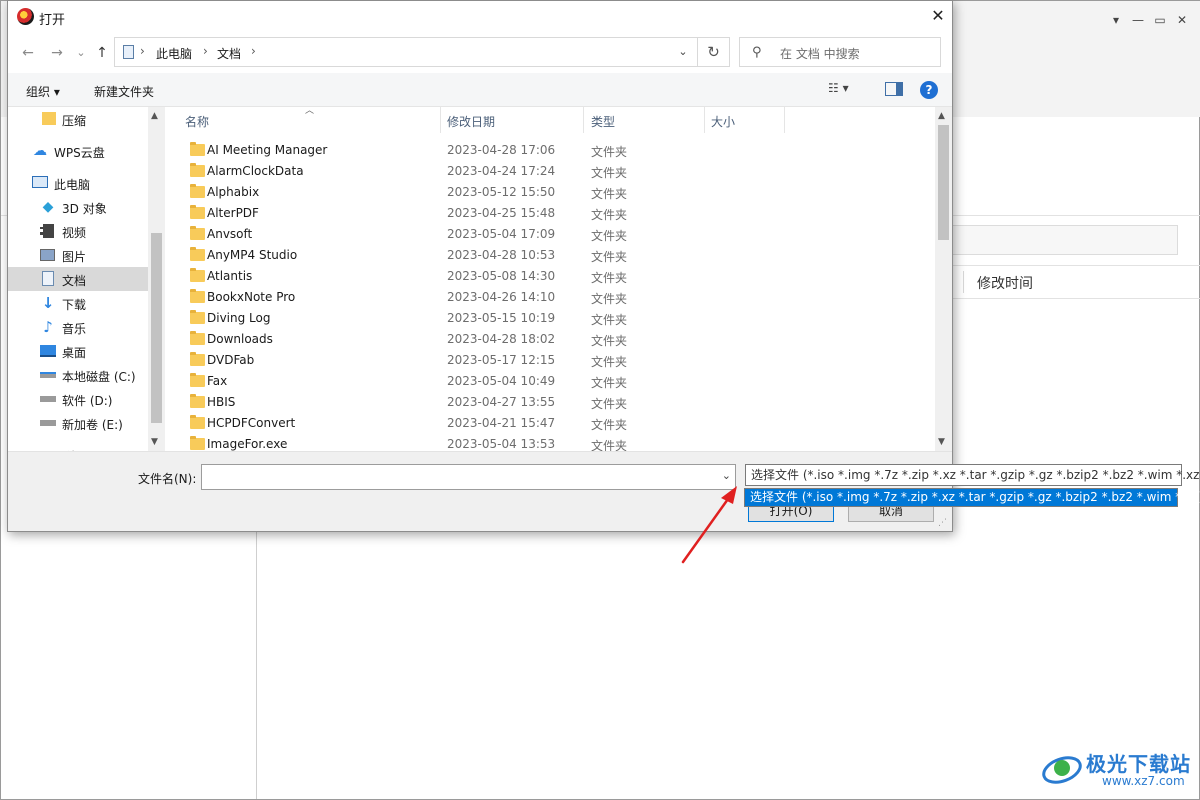  What do you see at coordinates (156, 328) in the screenshot?
I see `sidebar-scroll-thumb` at bounding box center [156, 328].